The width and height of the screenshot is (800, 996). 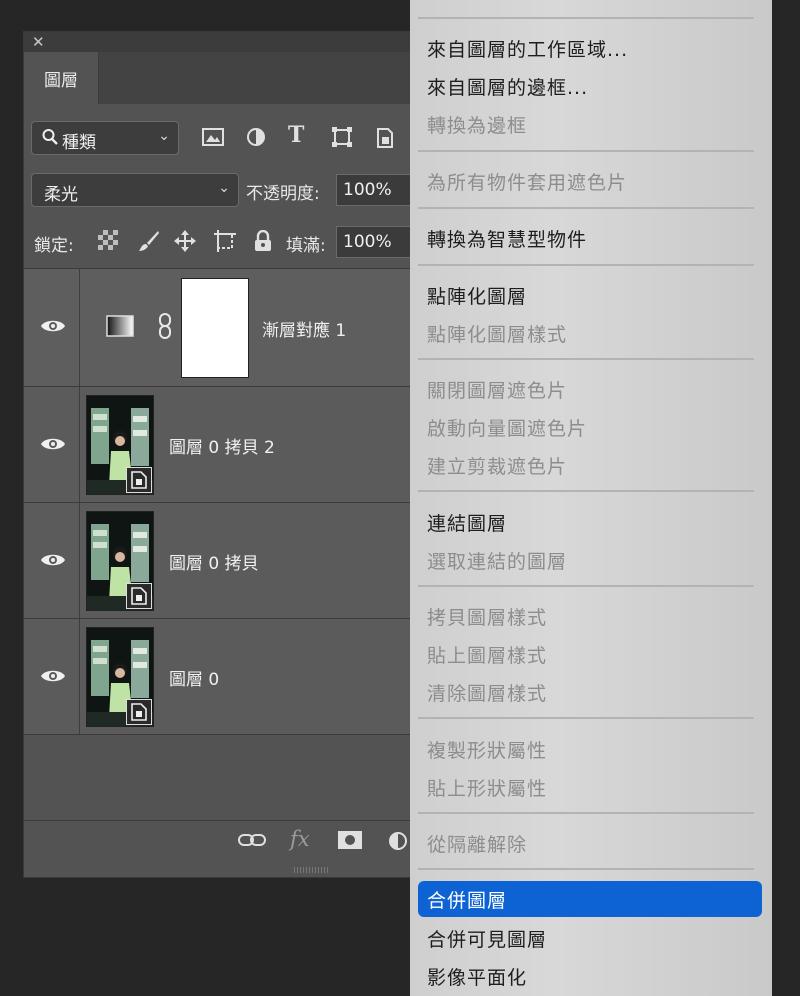 What do you see at coordinates (487, 618) in the screenshot?
I see `menu-item-copy-layer-style: 拷貝圖層樣式` at bounding box center [487, 618].